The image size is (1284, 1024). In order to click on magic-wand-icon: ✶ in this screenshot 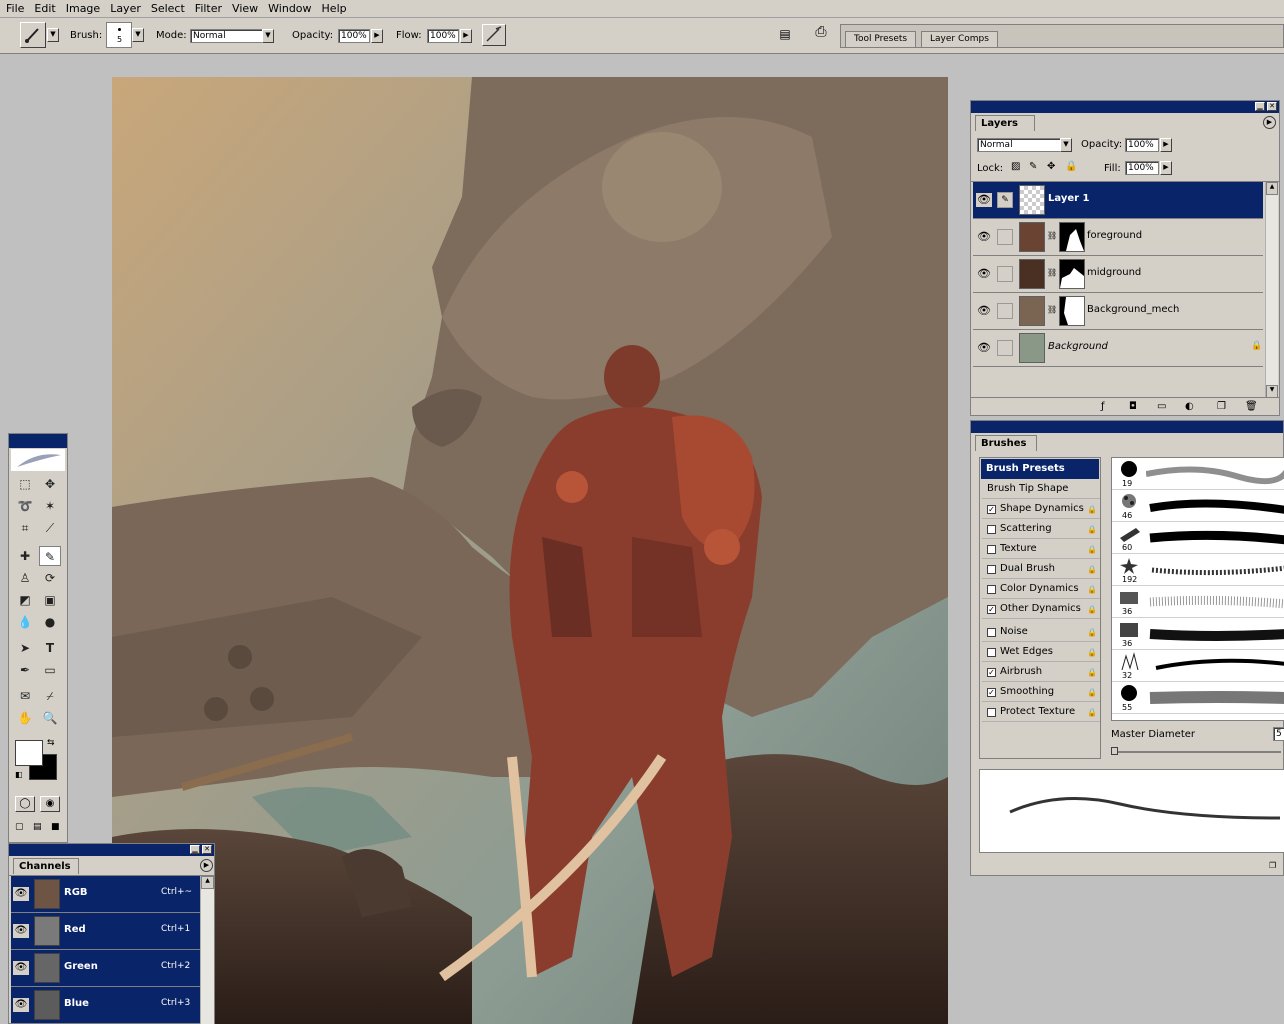, I will do `click(50, 506)`.